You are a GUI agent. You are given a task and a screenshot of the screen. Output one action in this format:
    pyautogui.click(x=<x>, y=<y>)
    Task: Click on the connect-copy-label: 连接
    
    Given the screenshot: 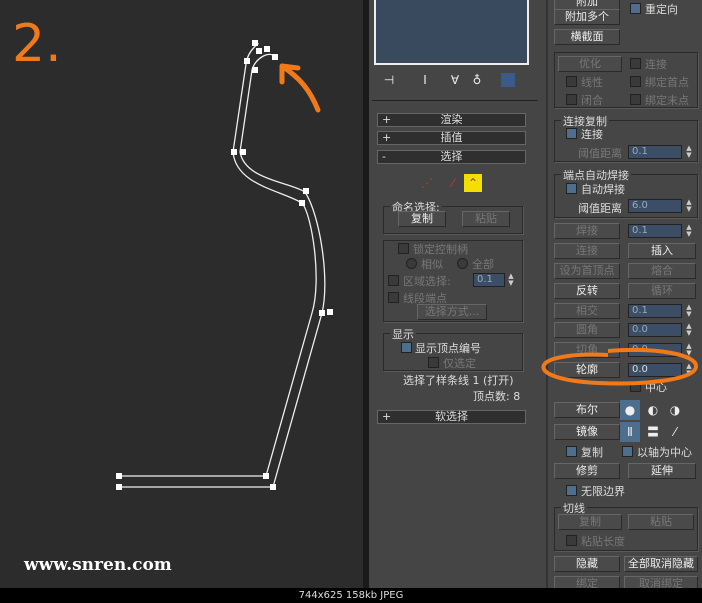 What is the action you would take?
    pyautogui.click(x=592, y=134)
    